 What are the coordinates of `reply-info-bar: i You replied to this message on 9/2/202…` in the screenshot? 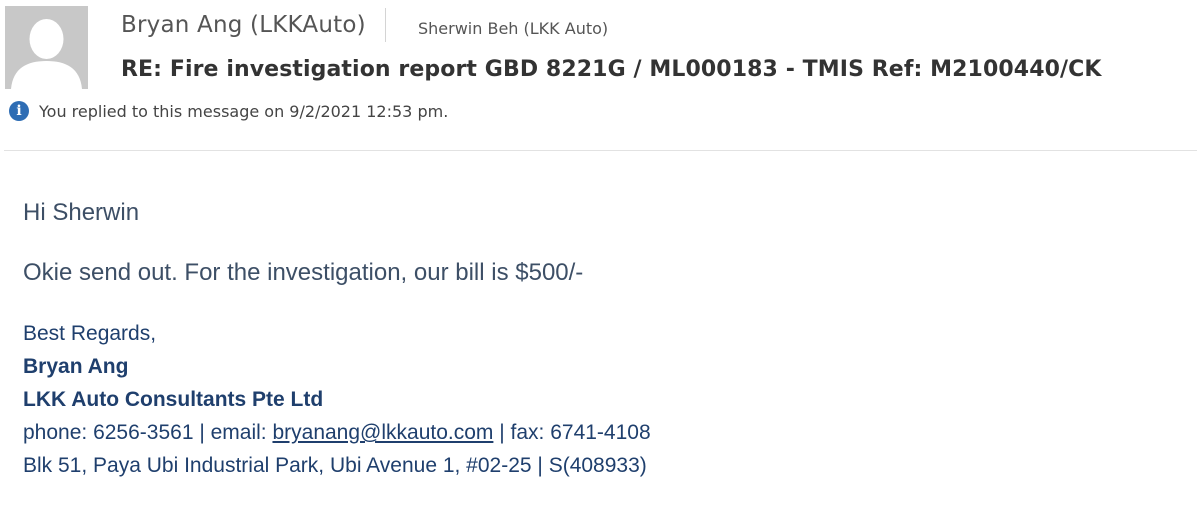 It's located at (228, 111).